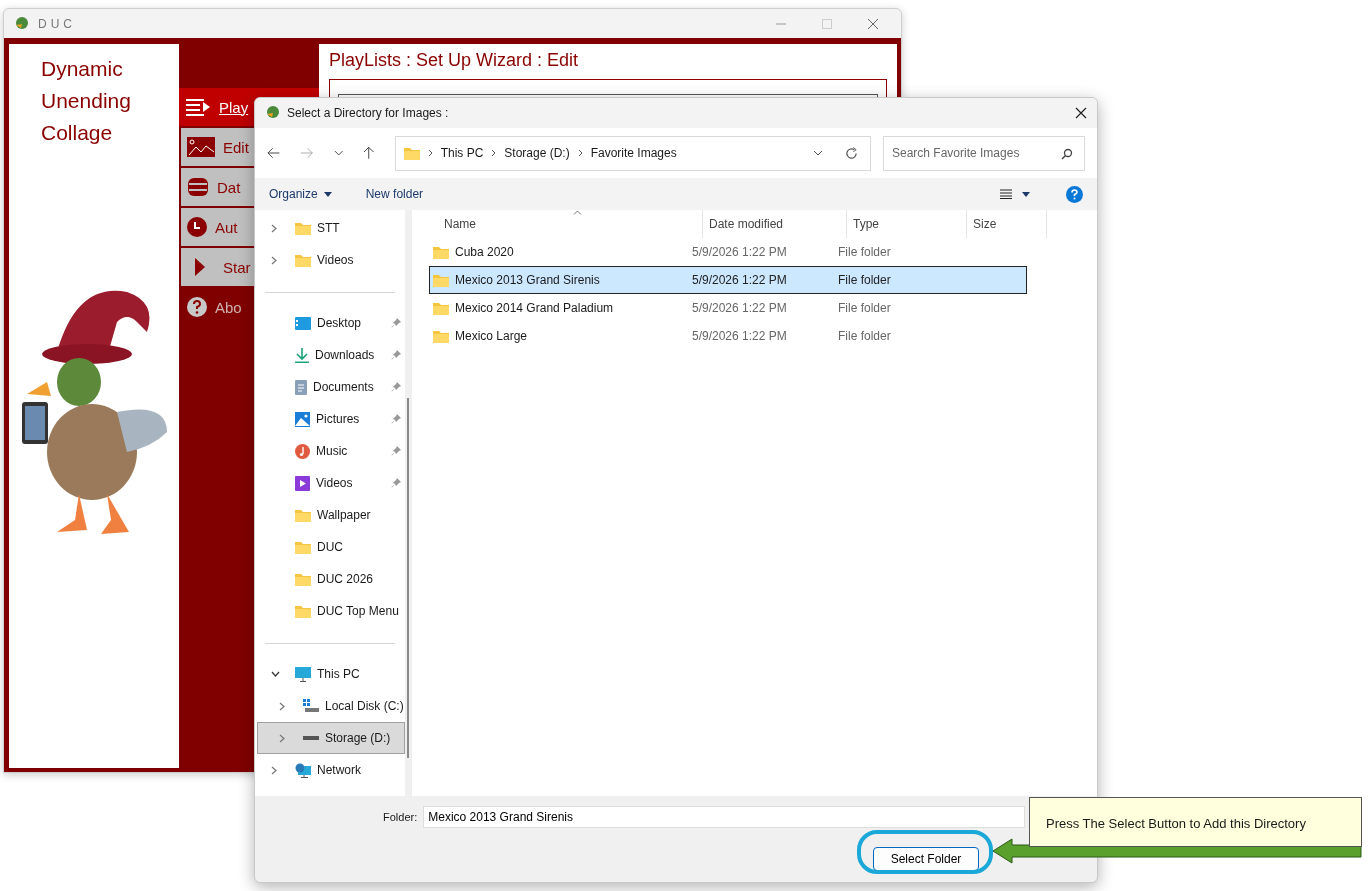  I want to click on nav-item: Videos, so click(330, 483).